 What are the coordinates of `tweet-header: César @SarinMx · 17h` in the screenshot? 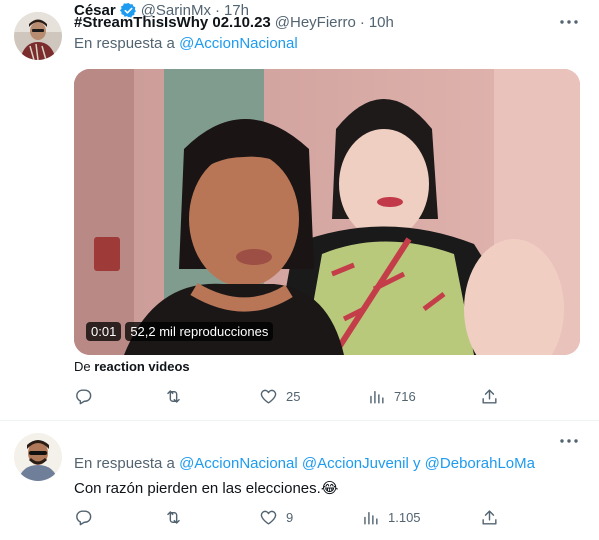 It's located at (161, 10).